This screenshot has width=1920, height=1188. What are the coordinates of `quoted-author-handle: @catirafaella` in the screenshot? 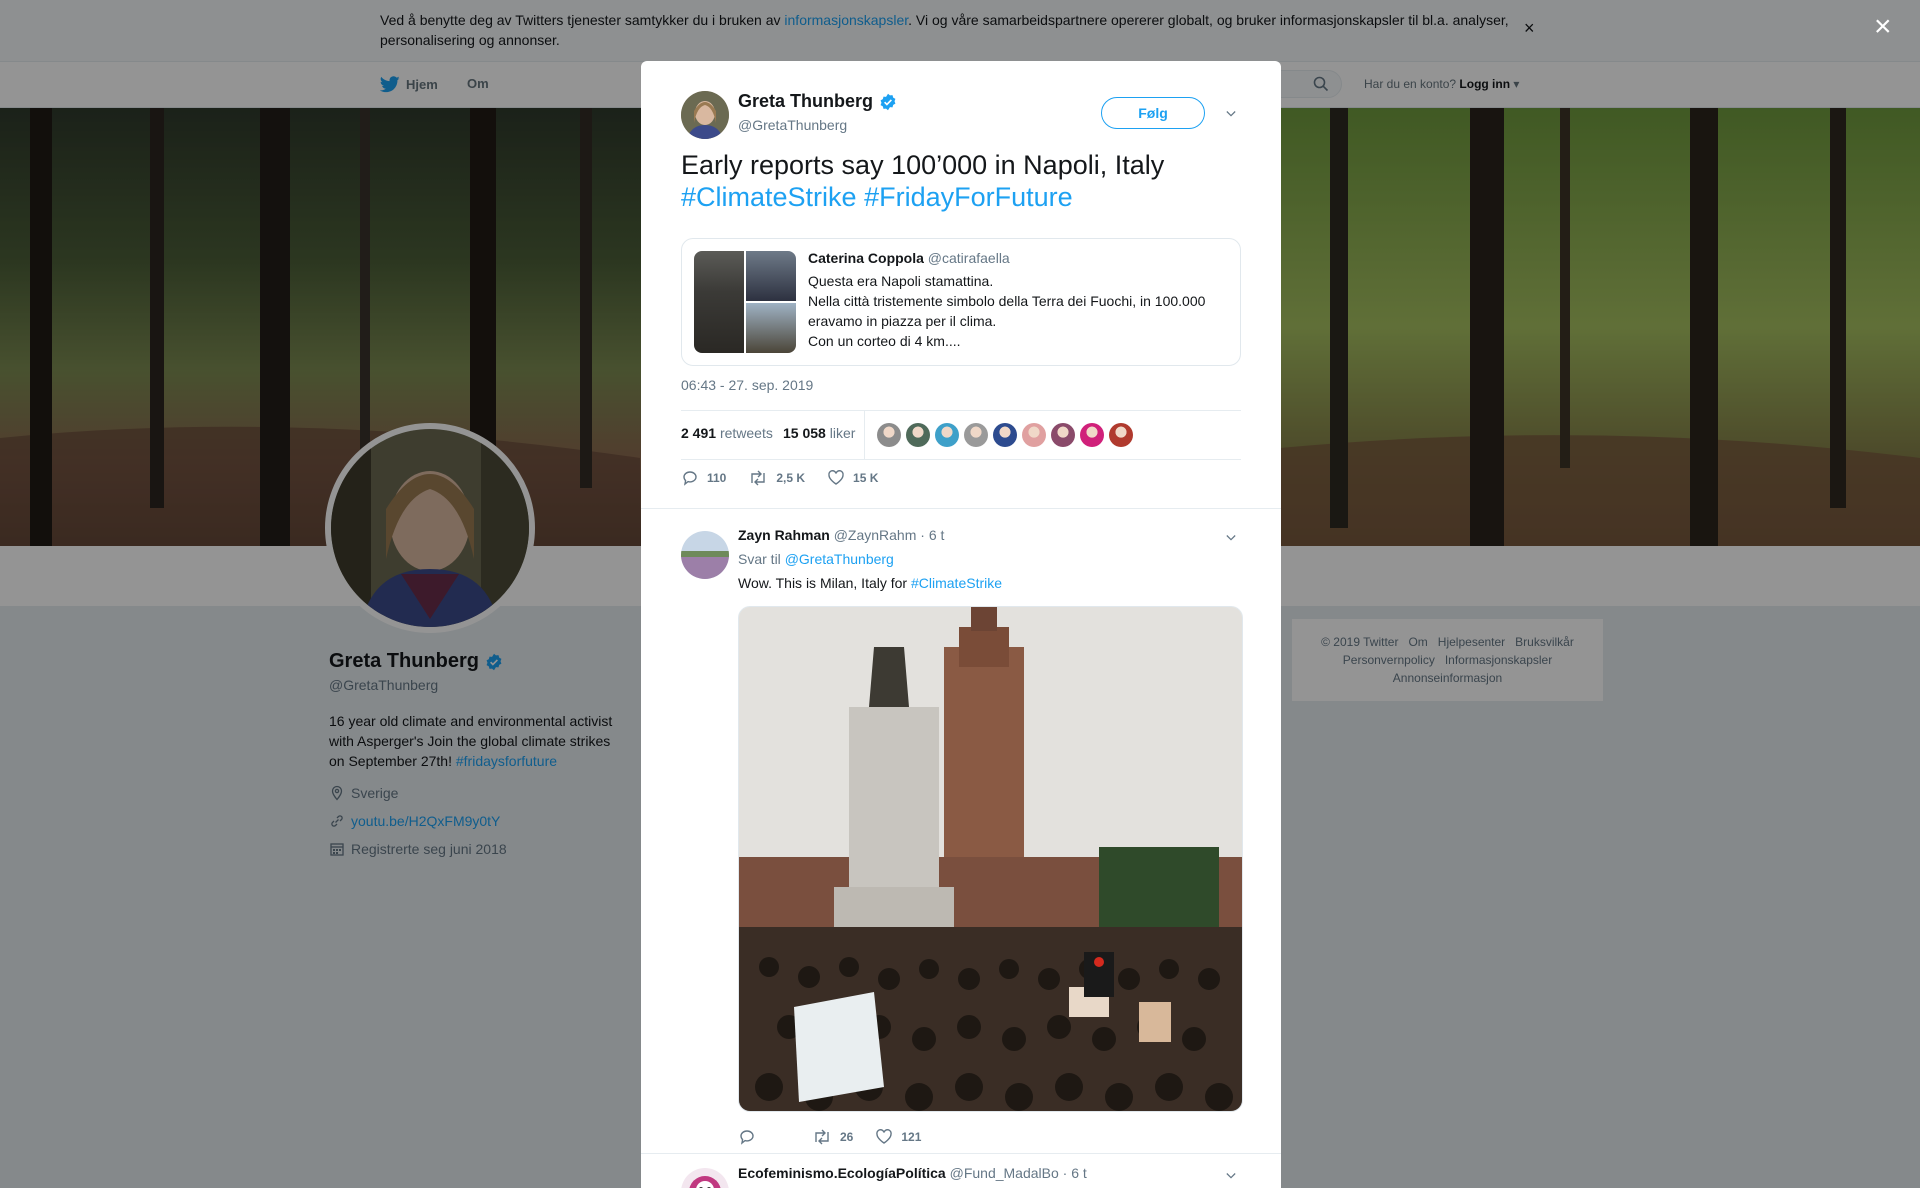 It's located at (968, 258).